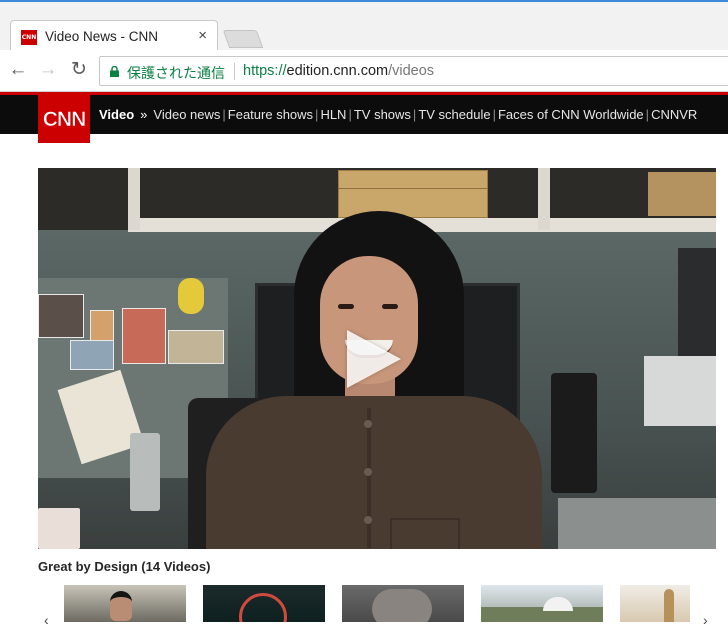 This screenshot has width=728, height=628. What do you see at coordinates (680, 391) in the screenshot?
I see `video-frame-printer` at bounding box center [680, 391].